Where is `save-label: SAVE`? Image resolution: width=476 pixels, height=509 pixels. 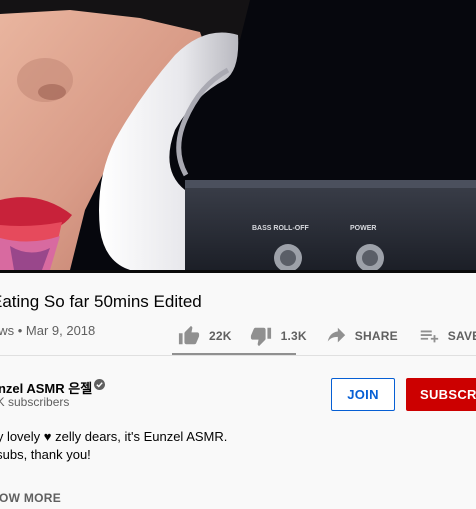 save-label: SAVE is located at coordinates (461, 336).